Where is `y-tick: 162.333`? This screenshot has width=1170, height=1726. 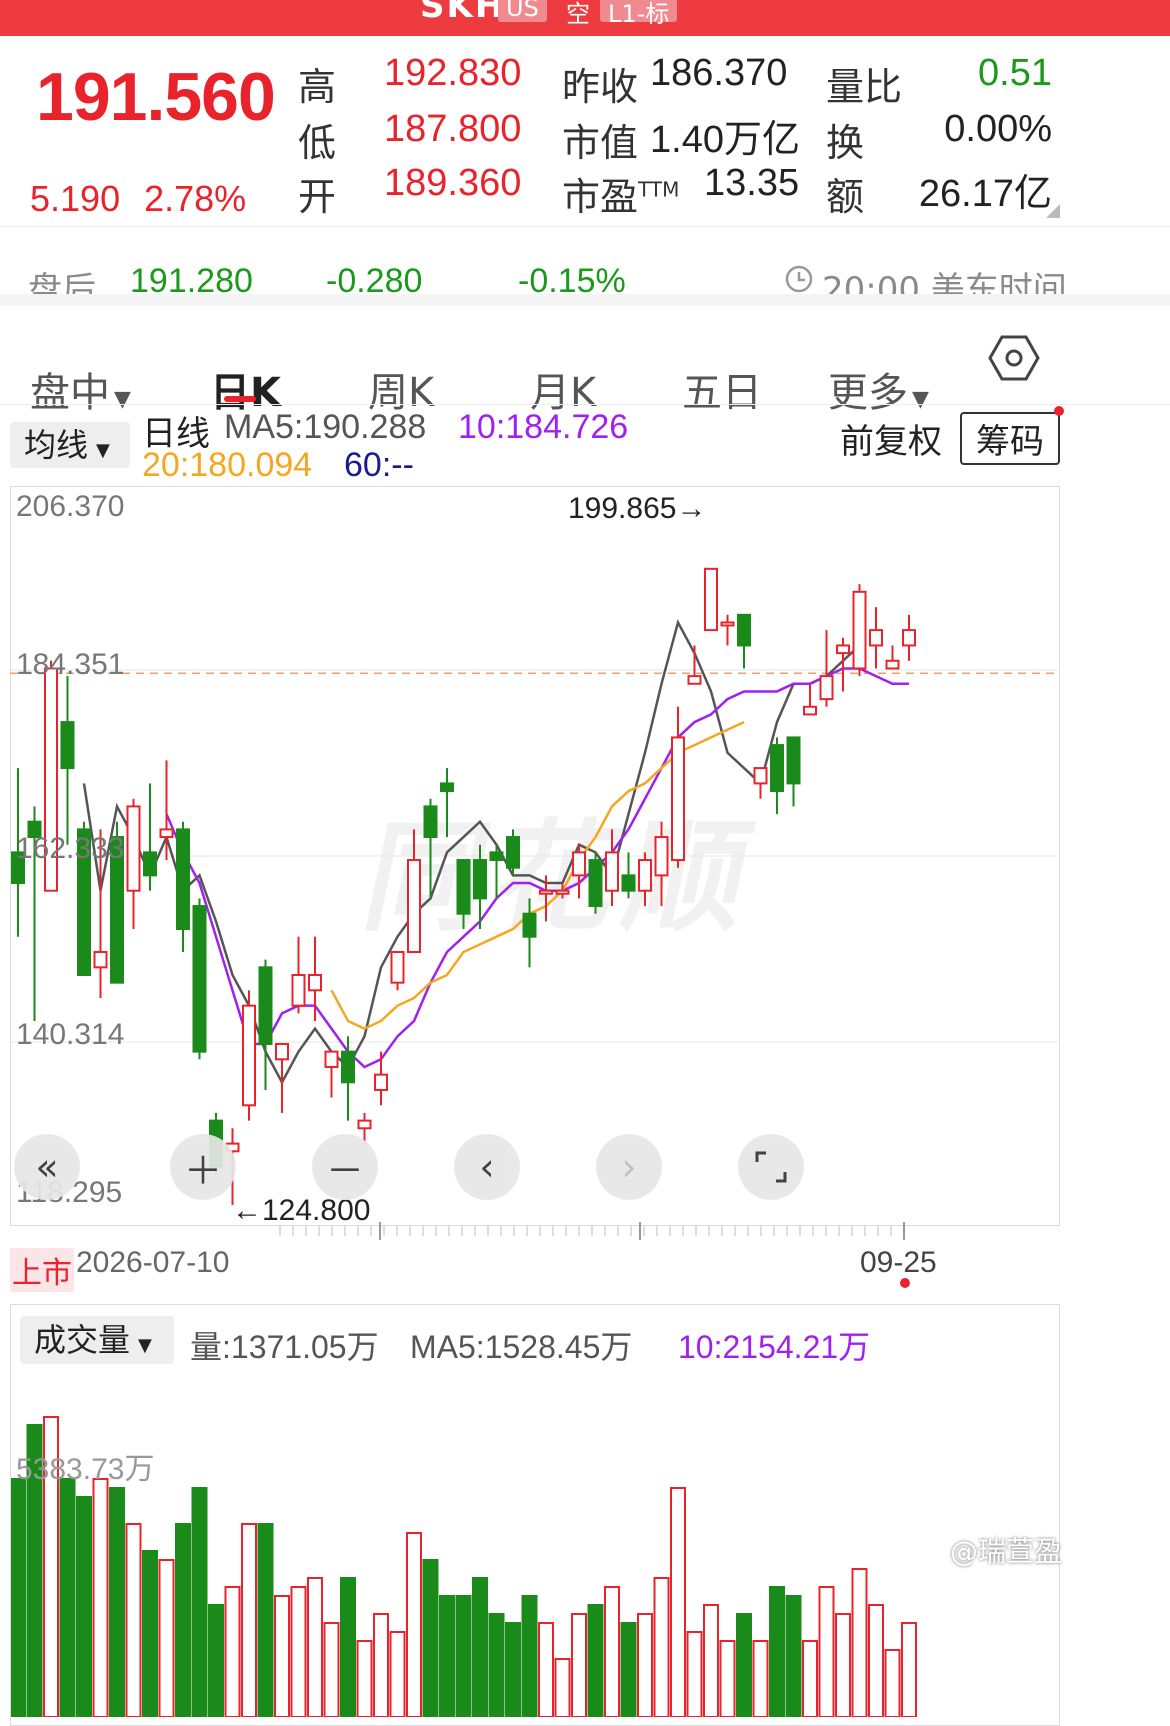
y-tick: 162.333 is located at coordinates (70, 848).